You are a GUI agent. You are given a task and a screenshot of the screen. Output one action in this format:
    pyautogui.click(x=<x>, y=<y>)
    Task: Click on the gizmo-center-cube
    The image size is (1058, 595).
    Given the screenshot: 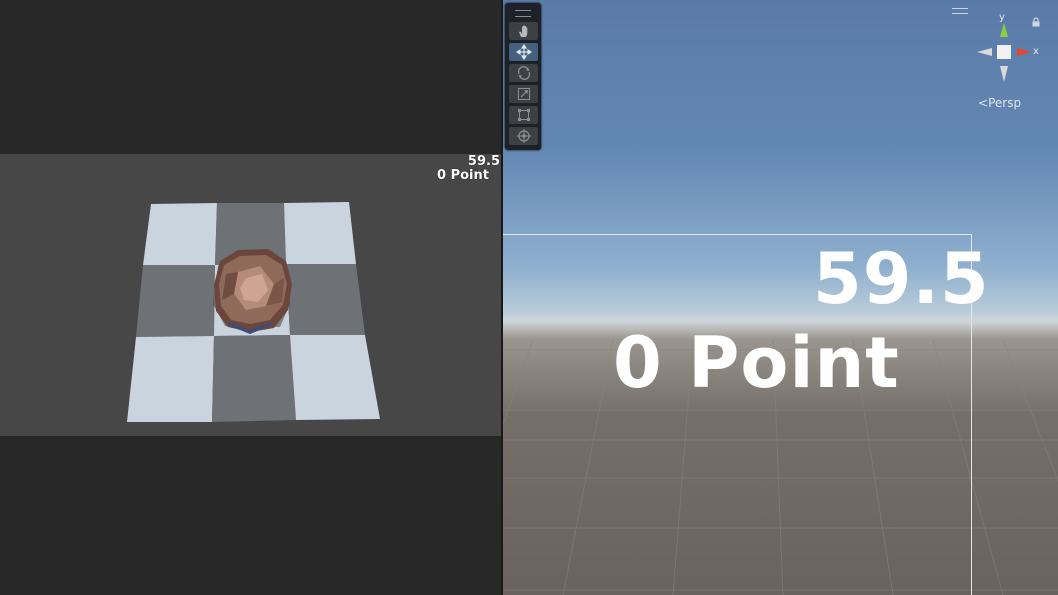 What is the action you would take?
    pyautogui.click(x=1004, y=52)
    